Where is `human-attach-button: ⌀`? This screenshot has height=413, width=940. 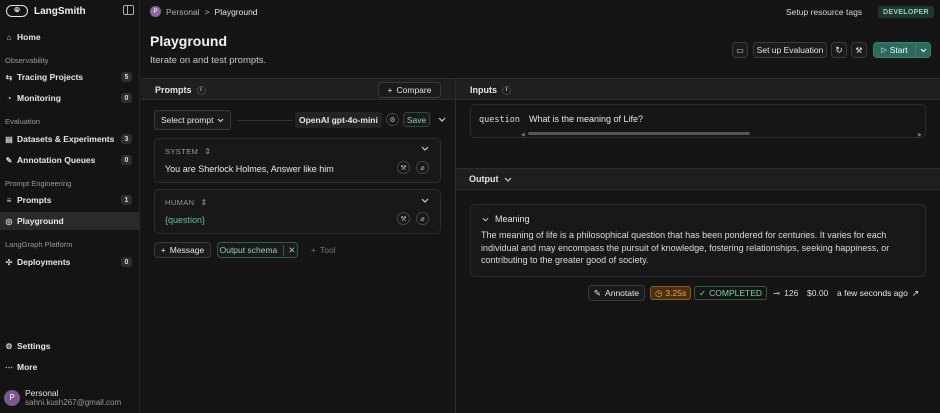 human-attach-button: ⌀ is located at coordinates (422, 218).